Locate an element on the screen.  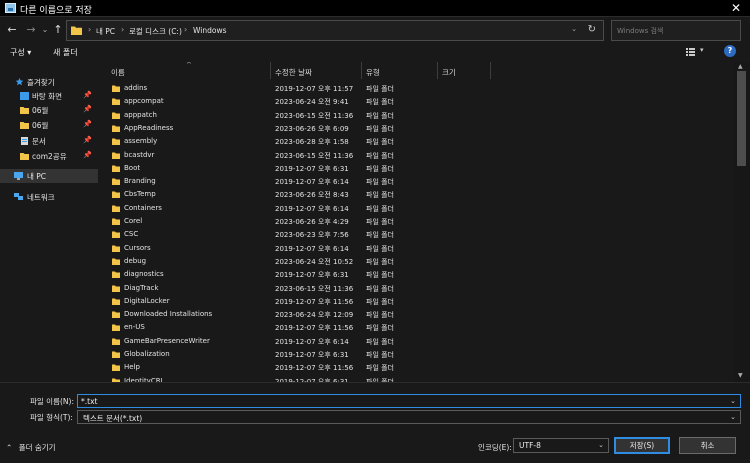
breadcrumb-local-disk: 로컬 디스크 (C:) is located at coordinates (155, 31).